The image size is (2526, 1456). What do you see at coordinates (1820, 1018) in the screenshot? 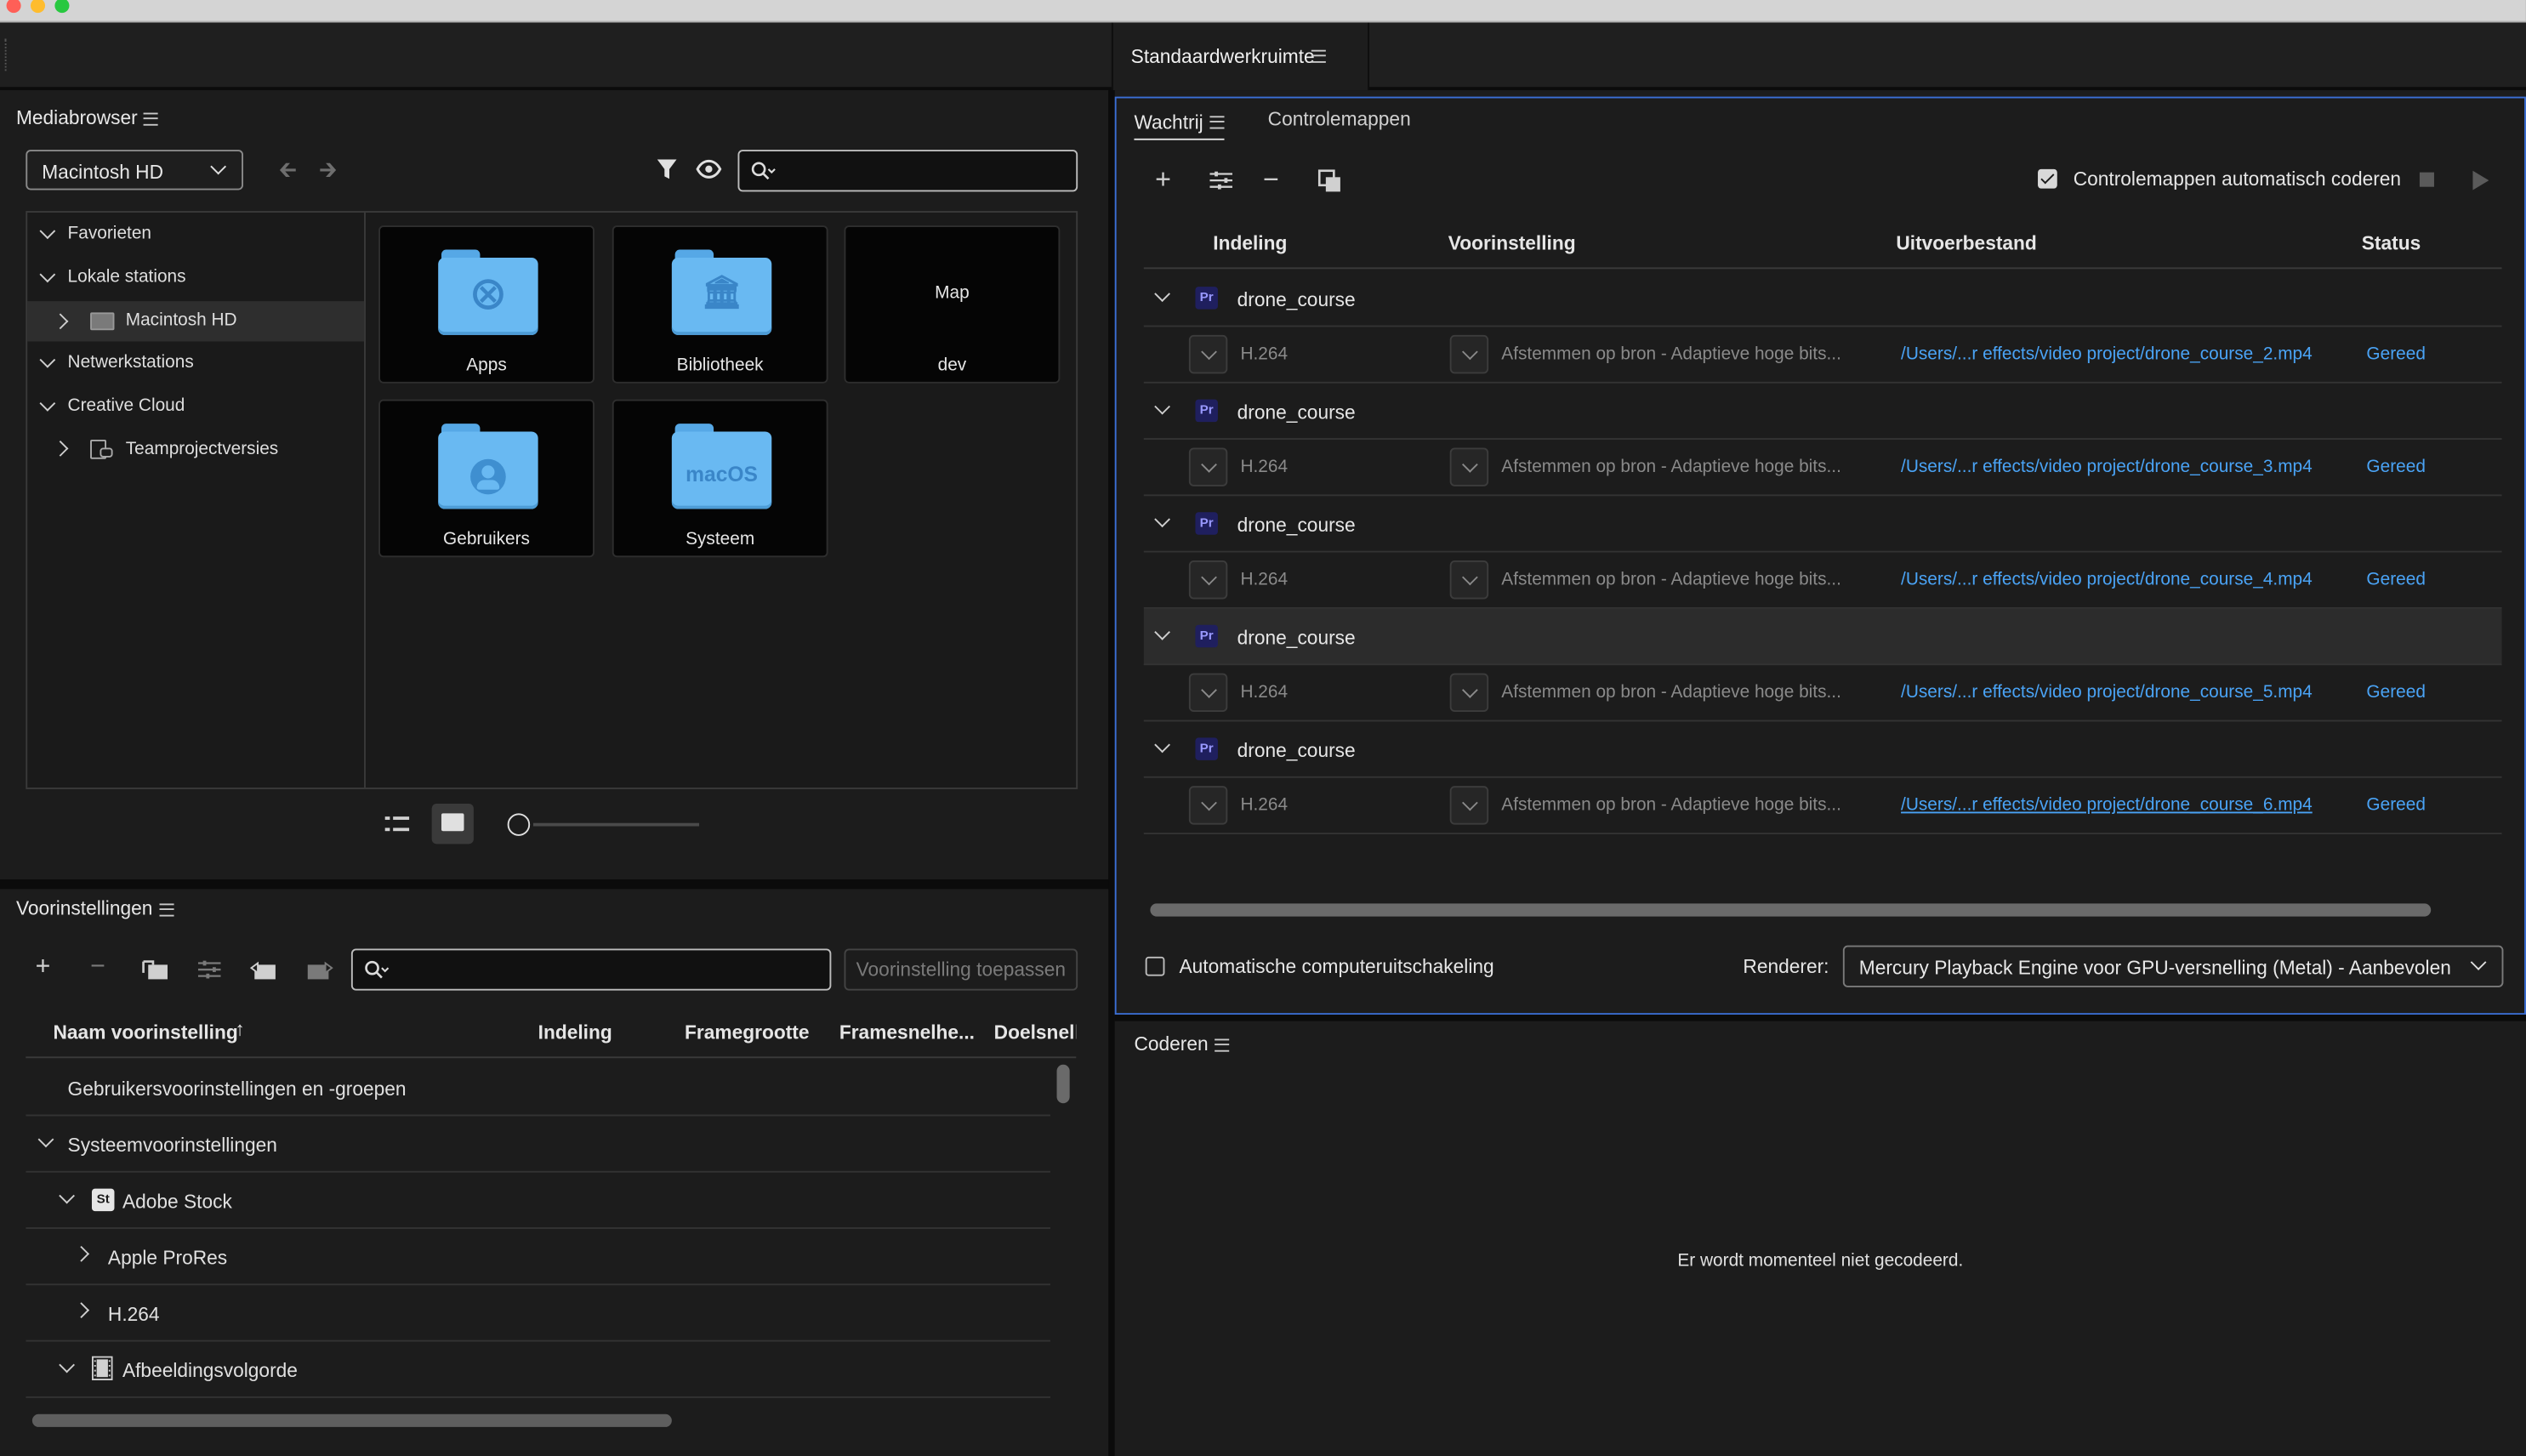
I see `panel-divider-right` at bounding box center [1820, 1018].